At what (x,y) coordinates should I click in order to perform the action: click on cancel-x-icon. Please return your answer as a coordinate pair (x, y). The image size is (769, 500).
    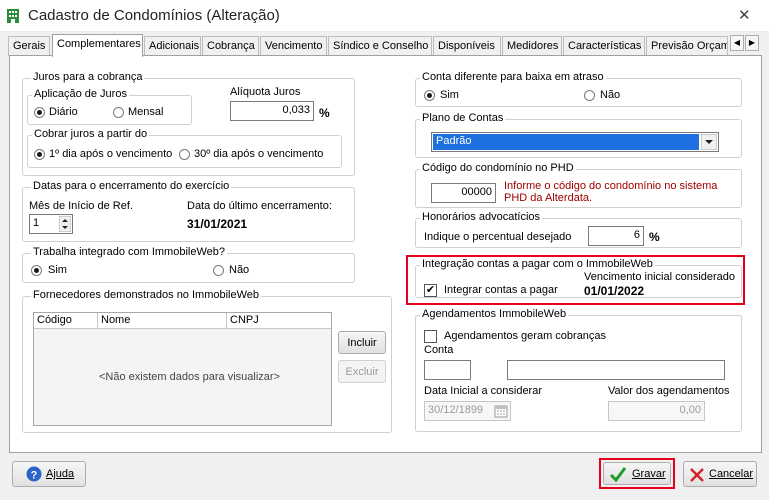
    Looking at the image, I should click on (697, 475).